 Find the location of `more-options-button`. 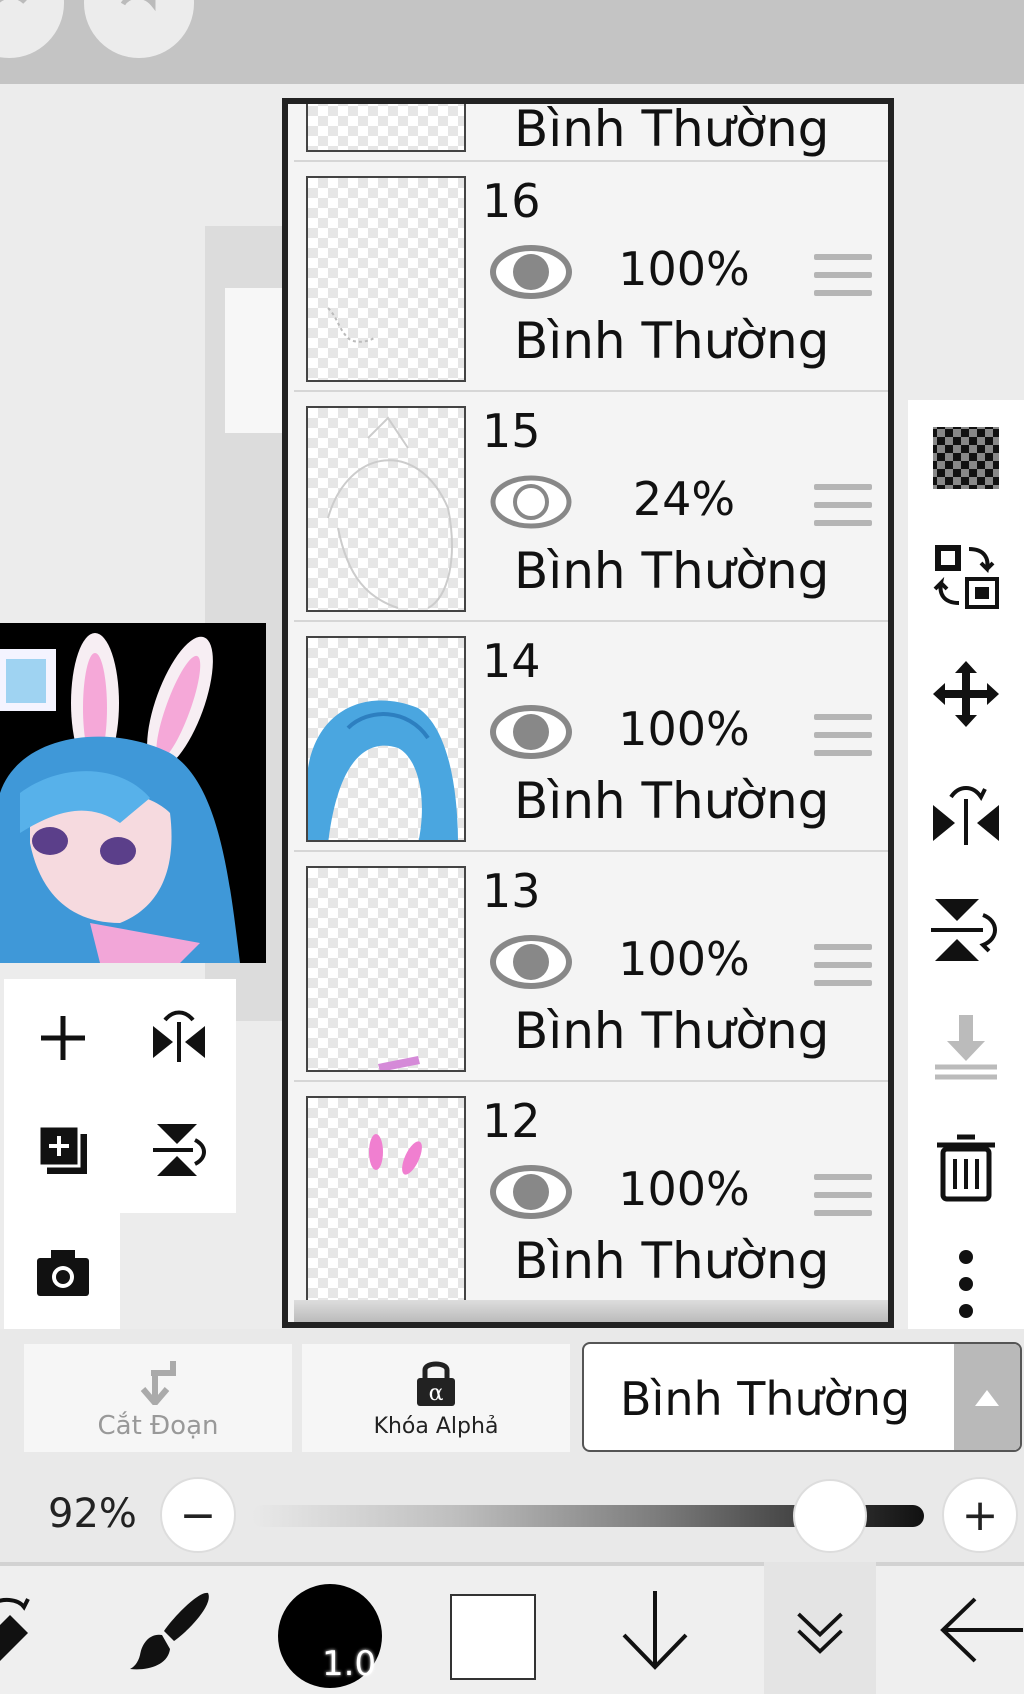

more-options-button is located at coordinates (966, 1284).